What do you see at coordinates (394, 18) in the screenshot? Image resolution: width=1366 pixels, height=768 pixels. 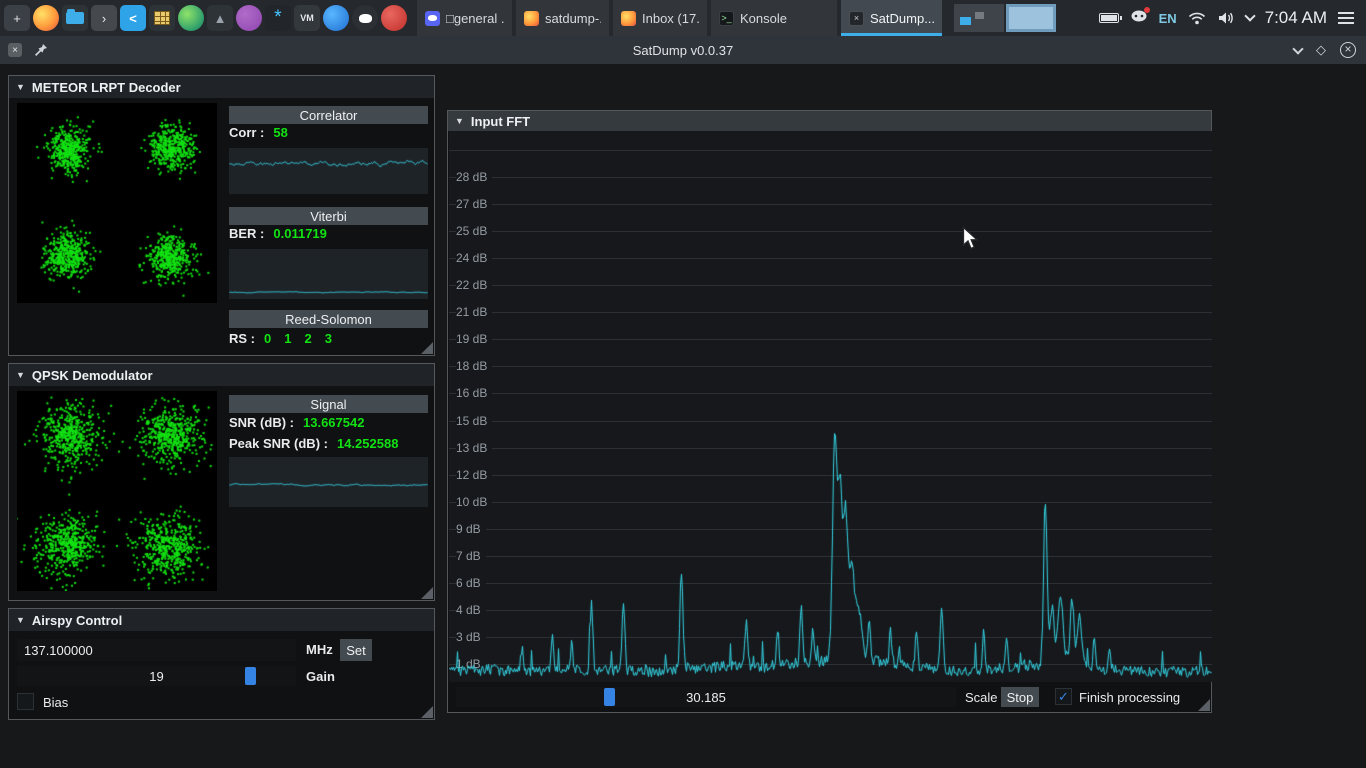 I see `launcher-red-icon` at bounding box center [394, 18].